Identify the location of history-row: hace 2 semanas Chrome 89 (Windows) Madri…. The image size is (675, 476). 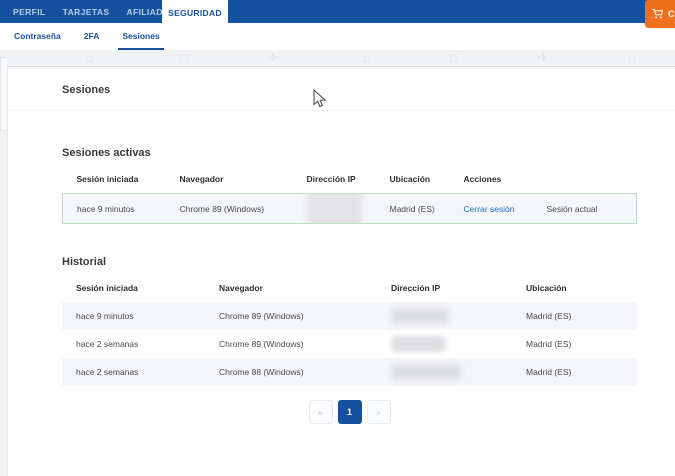
(349, 344).